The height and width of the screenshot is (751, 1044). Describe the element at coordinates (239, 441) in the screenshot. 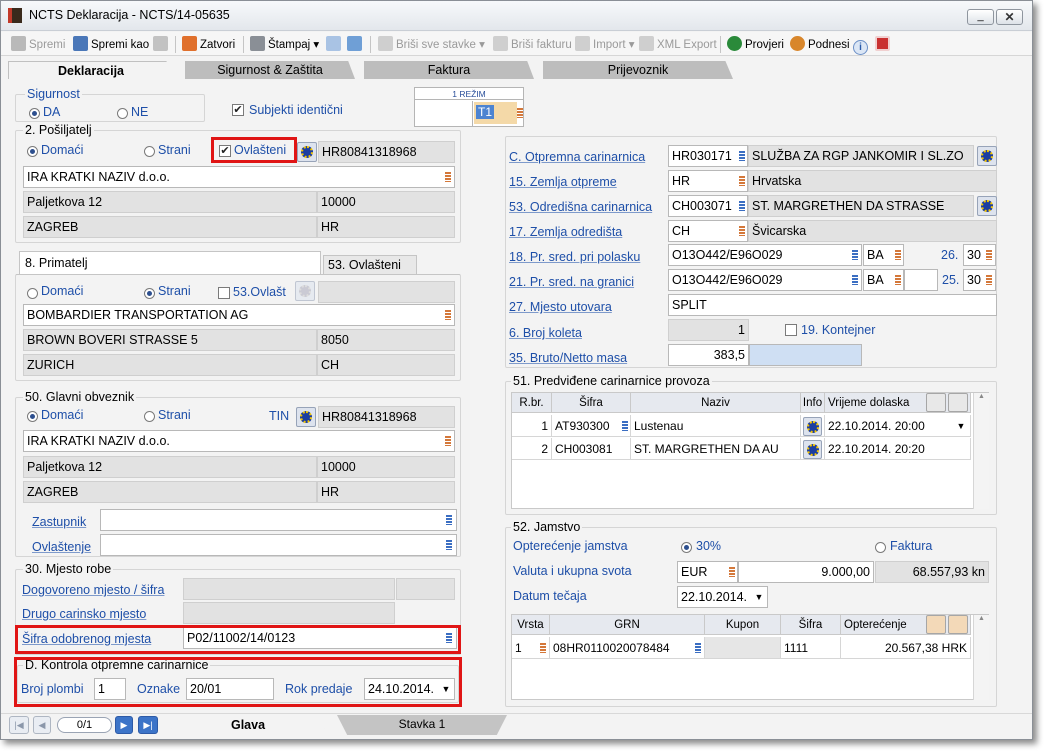

I see `obveznik-naziv-field: IRA KRATKI NAZIV d.o.o.` at that location.